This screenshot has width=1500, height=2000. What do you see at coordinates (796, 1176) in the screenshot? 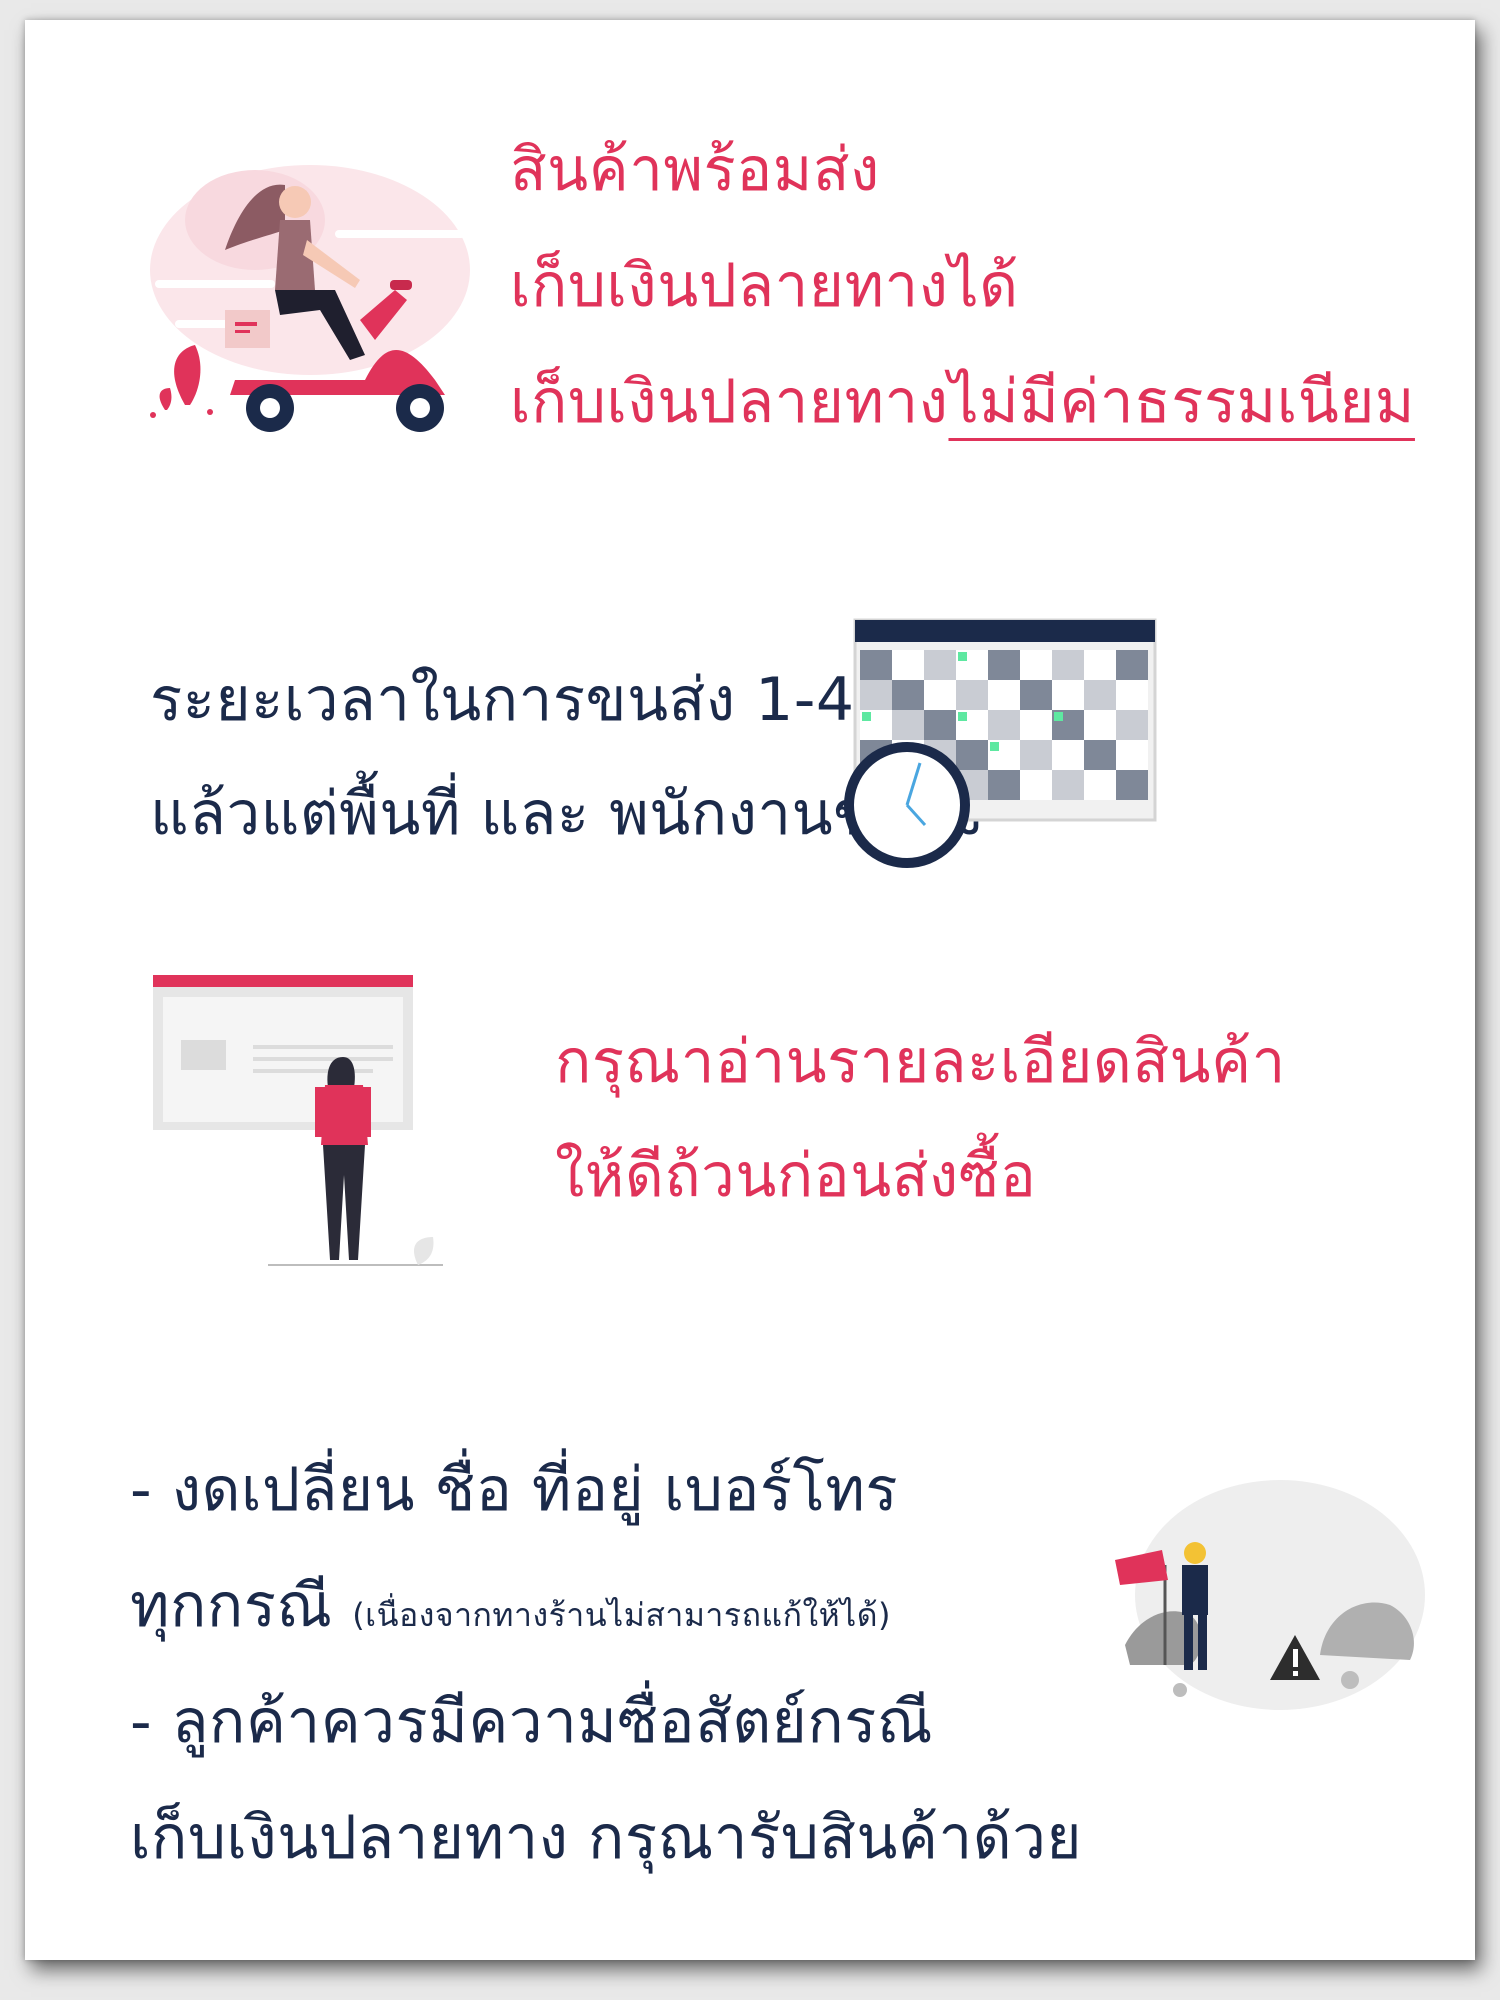
I see `read-before-order-text: ให้ดีถ้วนก่อนส่งซื้อ` at bounding box center [796, 1176].